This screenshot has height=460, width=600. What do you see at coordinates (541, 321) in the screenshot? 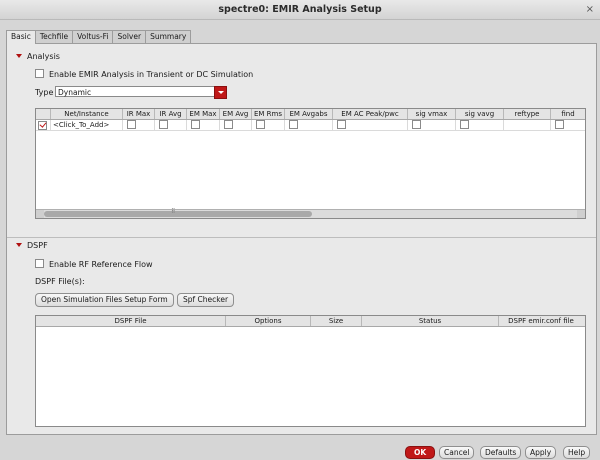
I see `col-header-dspf-emir-conf: DSPF emir.conf file` at bounding box center [541, 321].